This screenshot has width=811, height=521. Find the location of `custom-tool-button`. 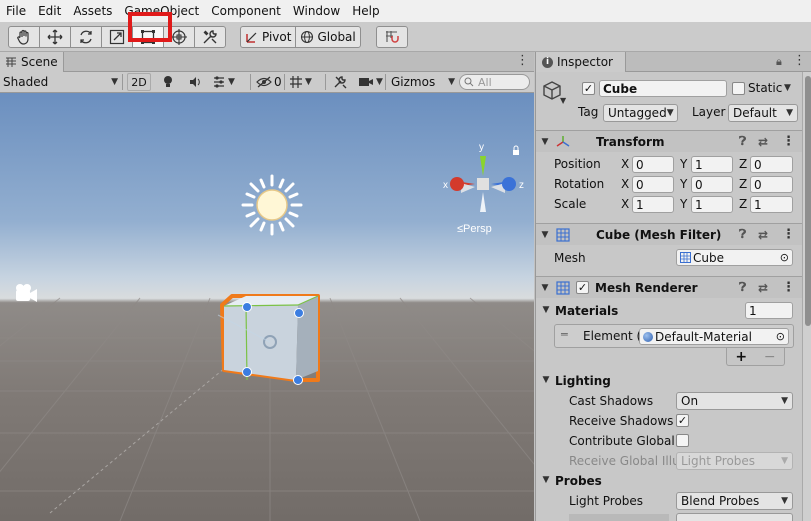

custom-tool-button is located at coordinates (210, 37).